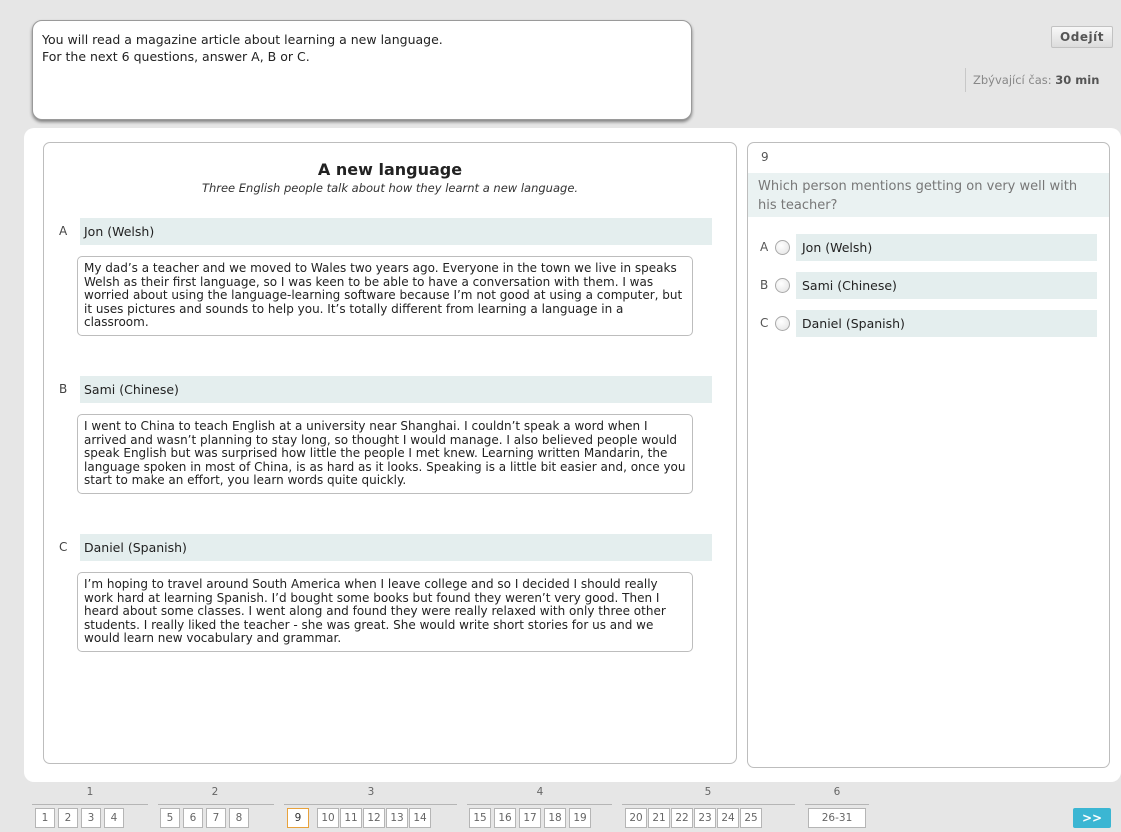  Describe the element at coordinates (420, 818) in the screenshot. I see `question-button: 14` at that location.